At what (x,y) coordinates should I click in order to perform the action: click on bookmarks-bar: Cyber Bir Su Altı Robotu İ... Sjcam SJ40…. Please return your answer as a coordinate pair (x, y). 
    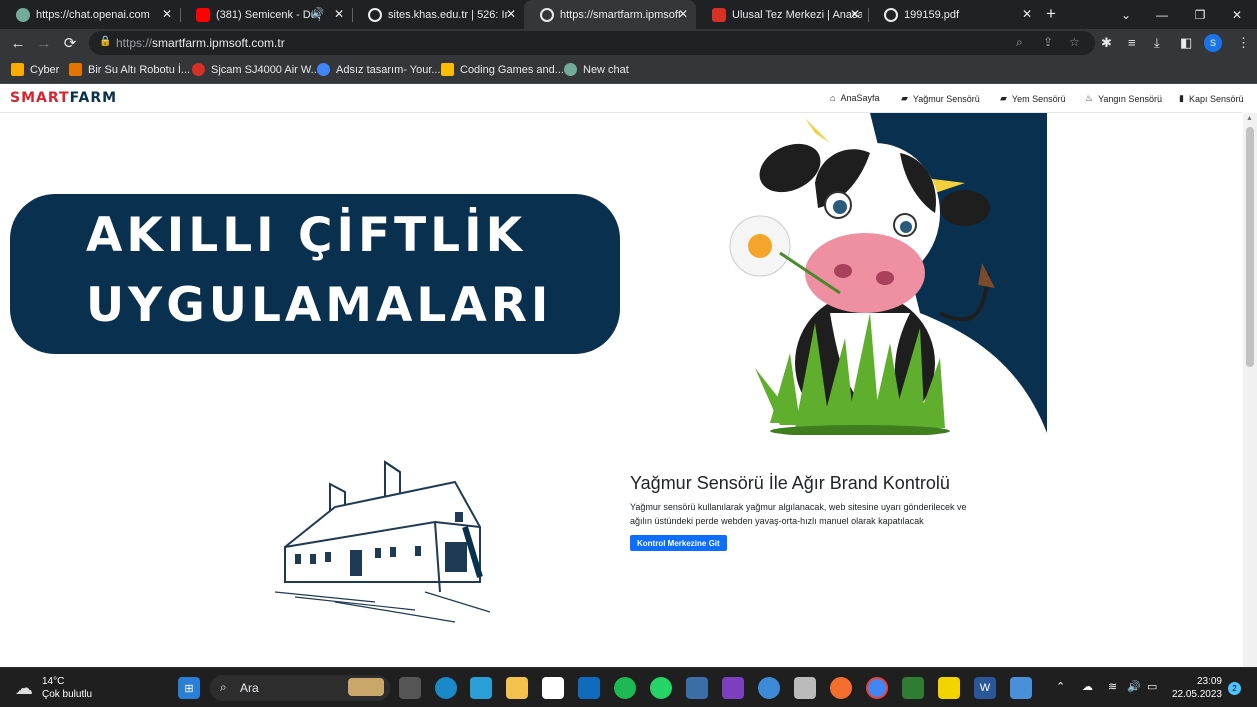
    Looking at the image, I should click on (628, 70).